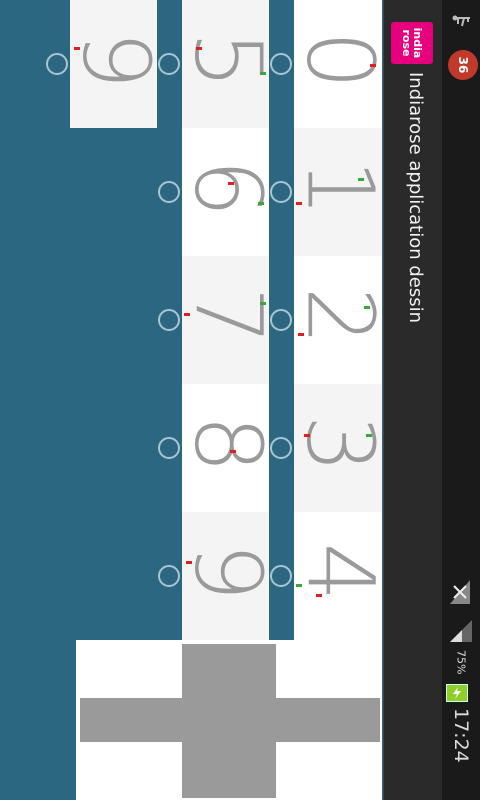 This screenshot has width=480, height=800. I want to click on digit-4: 4, so click(340, 572).